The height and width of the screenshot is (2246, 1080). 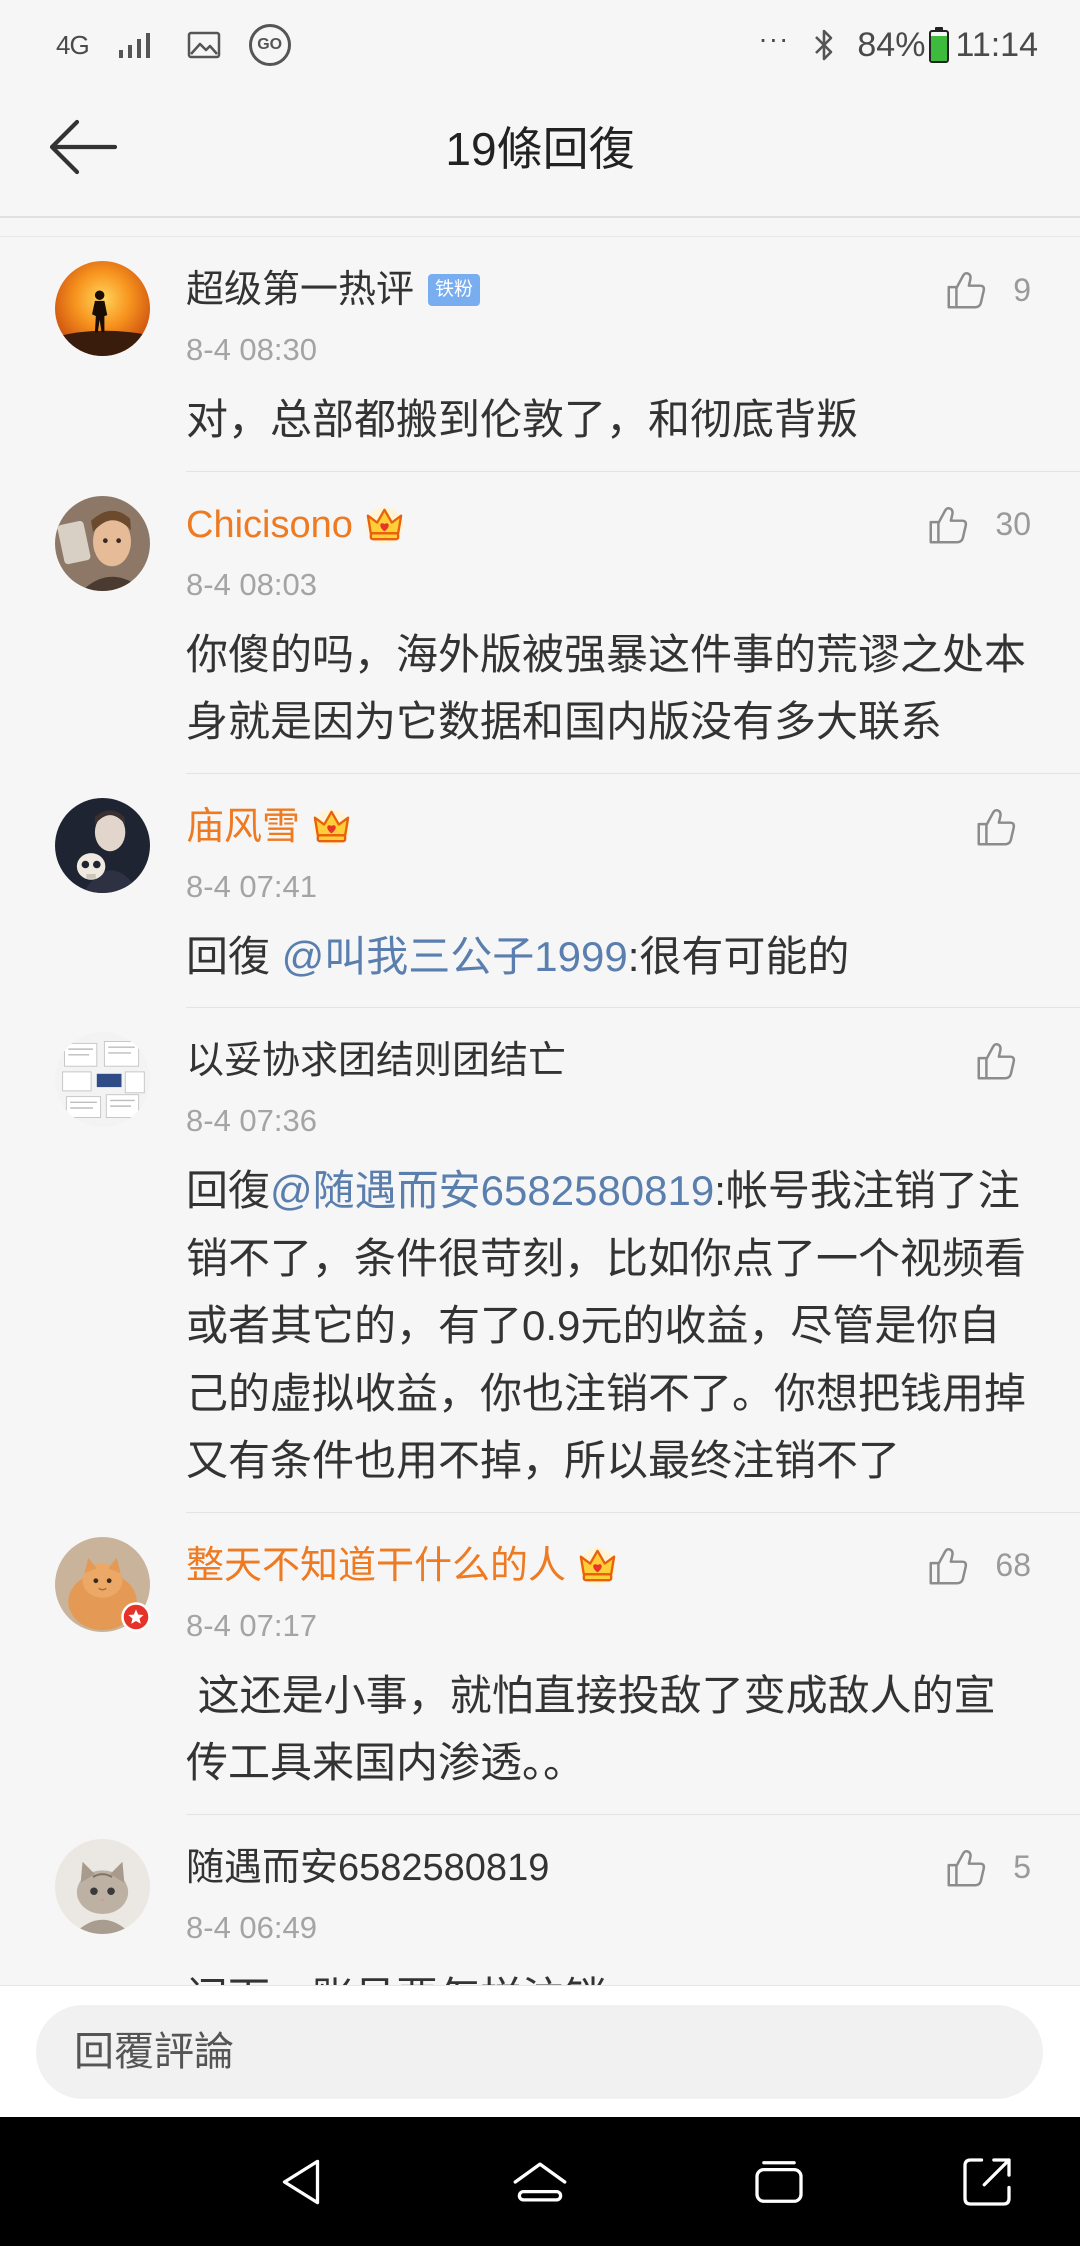 What do you see at coordinates (522, 419) in the screenshot?
I see `text-segment: 对，总部都搬到伦敦了，和彻底背叛` at bounding box center [522, 419].